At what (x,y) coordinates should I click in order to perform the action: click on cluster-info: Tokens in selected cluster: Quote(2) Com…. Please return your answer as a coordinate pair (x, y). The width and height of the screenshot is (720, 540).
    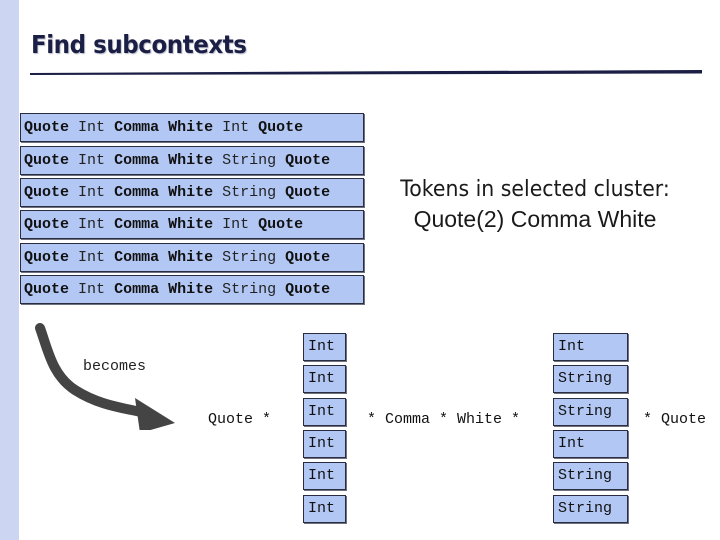
    Looking at the image, I should click on (535, 205).